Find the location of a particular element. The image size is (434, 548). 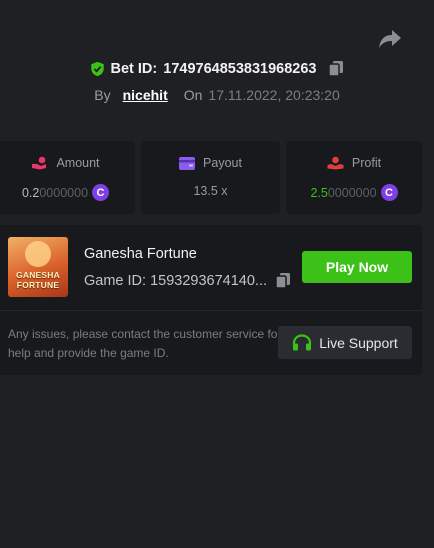

ganesha-figure is located at coordinates (38, 254).